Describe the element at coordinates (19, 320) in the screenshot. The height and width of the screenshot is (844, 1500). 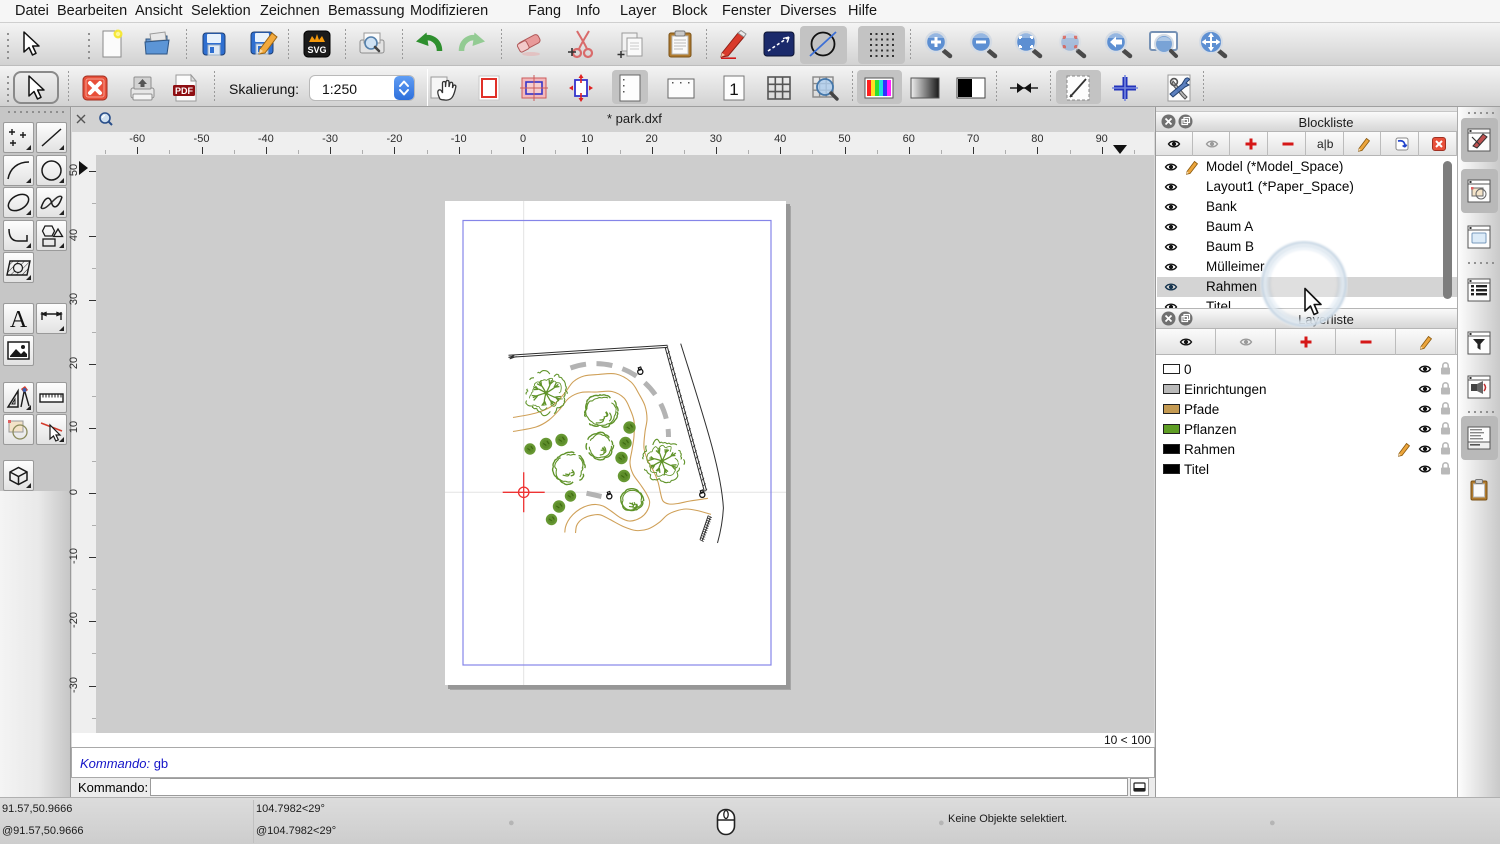
I see `svg-text: A` at that location.